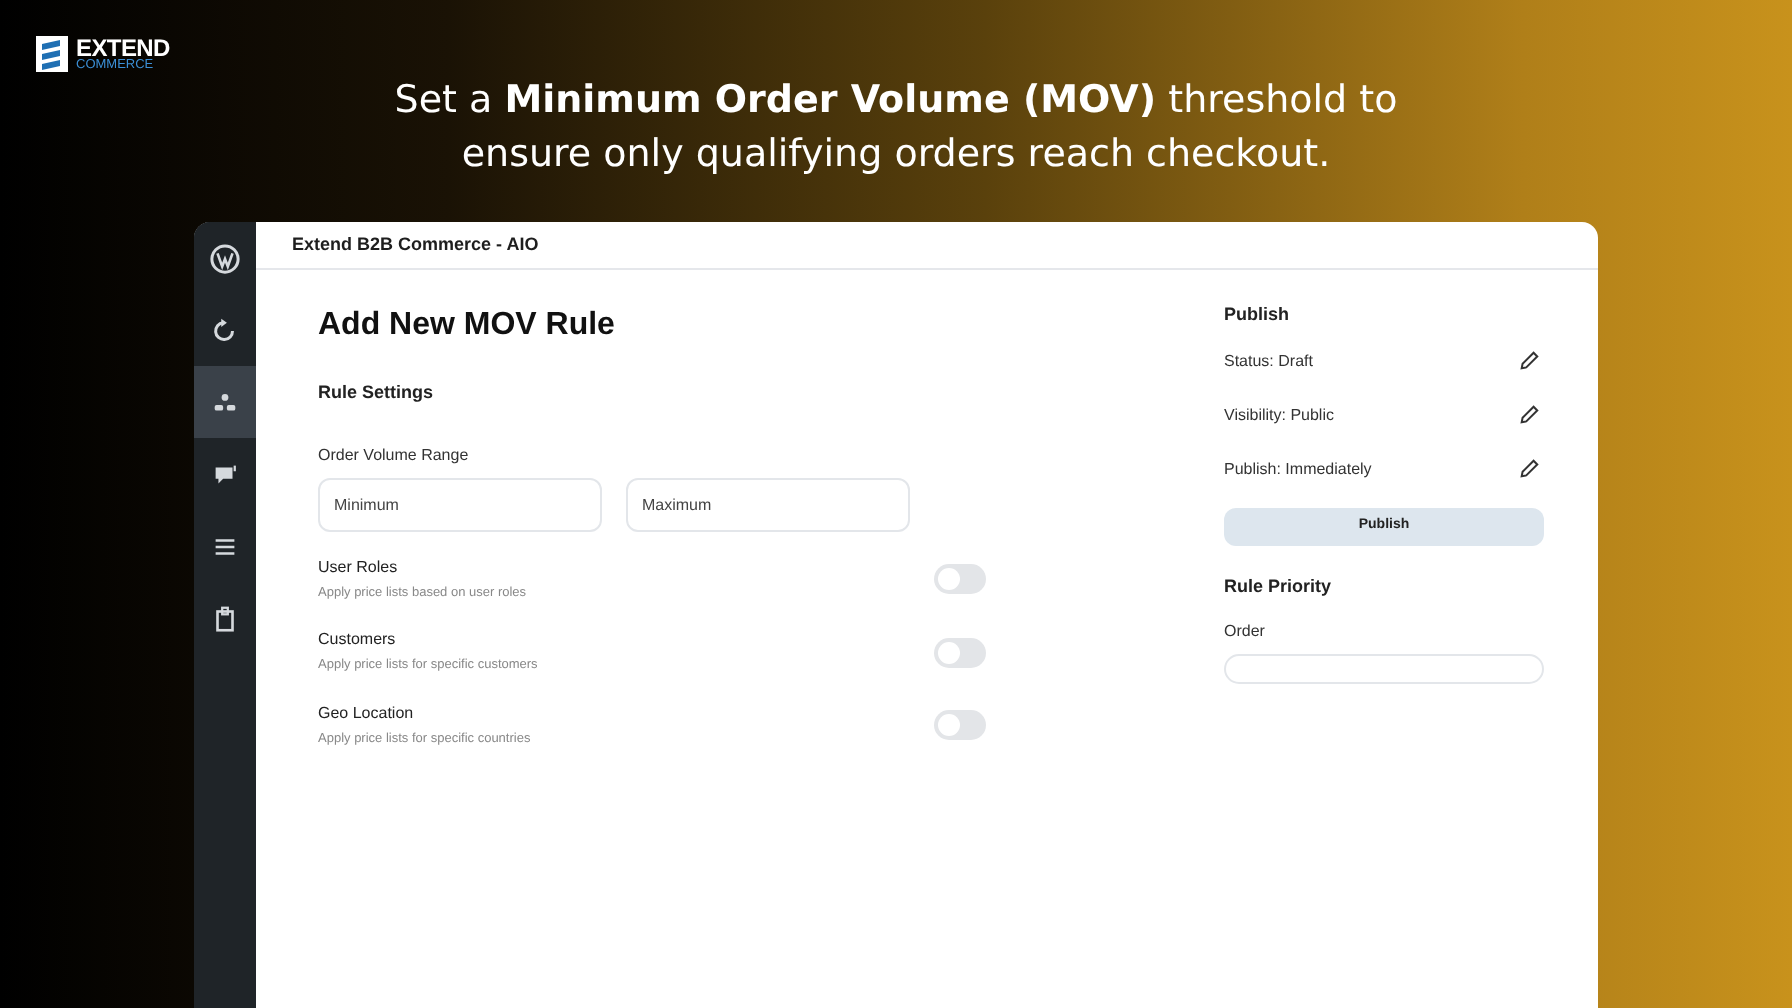 The width and height of the screenshot is (1792, 1008). Describe the element at coordinates (1279, 586) in the screenshot. I see `section-heading: Rule Priority` at that location.